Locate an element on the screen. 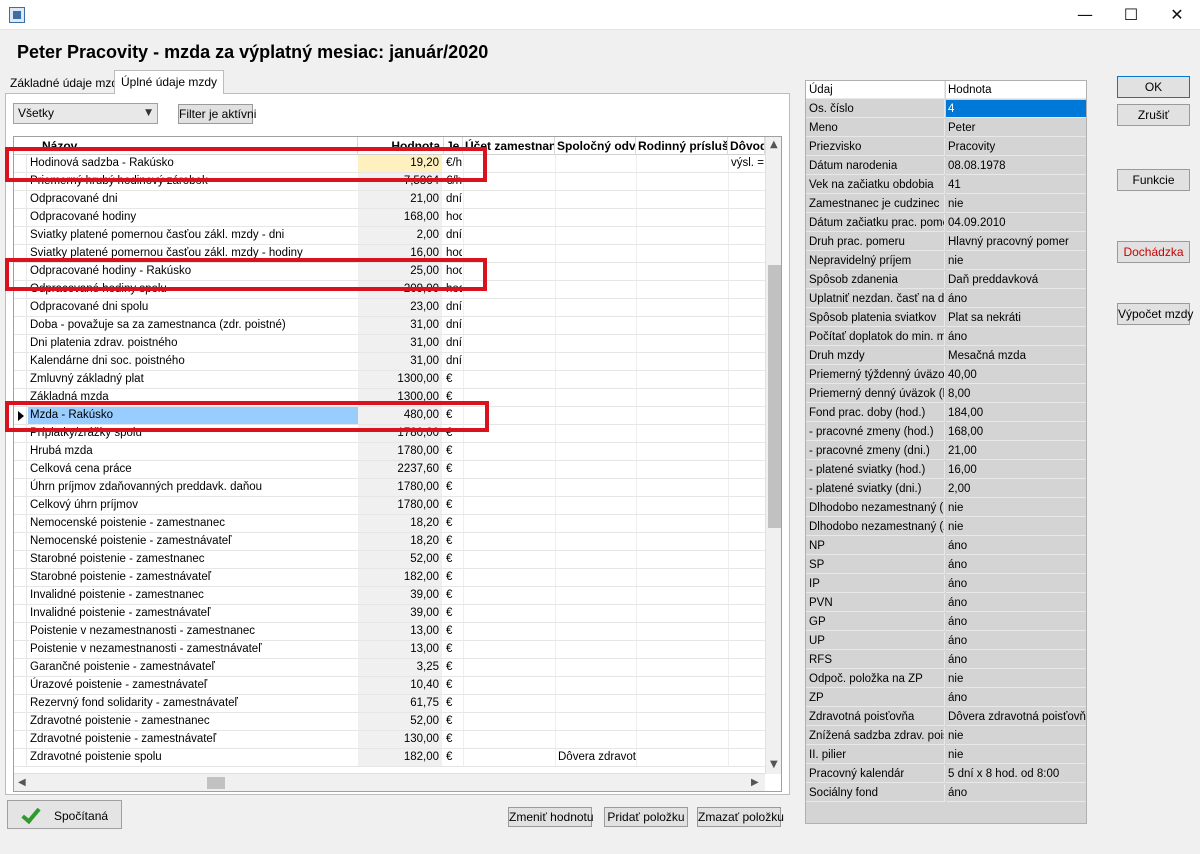 This screenshot has height=854, width=1200. property-row: - pracovné zmeny (dni.) 21,00 is located at coordinates (946, 451).